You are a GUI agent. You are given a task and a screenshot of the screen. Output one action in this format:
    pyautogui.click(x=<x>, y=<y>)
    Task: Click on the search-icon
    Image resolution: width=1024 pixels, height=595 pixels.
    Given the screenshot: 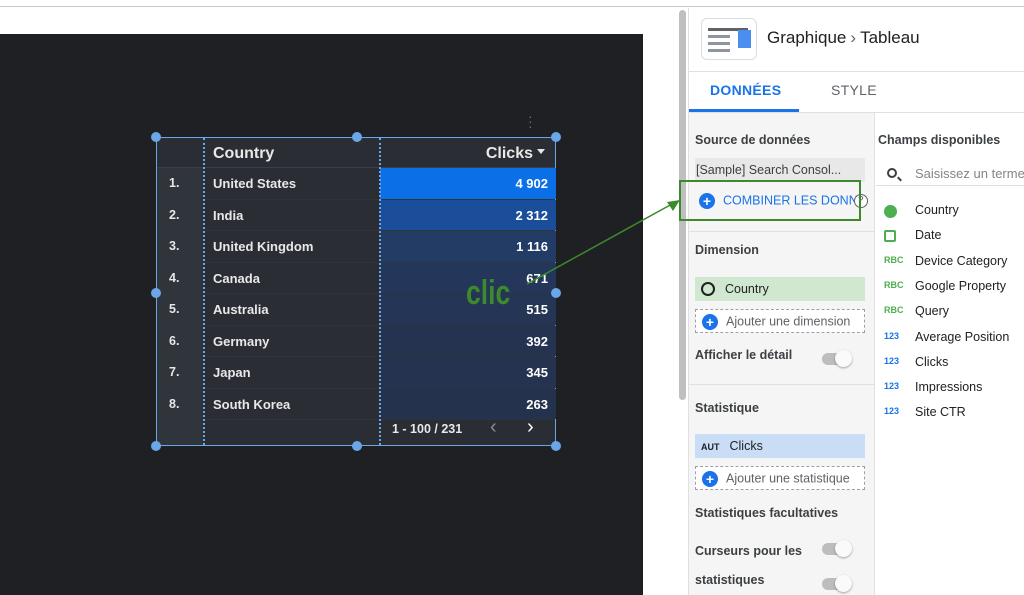 What is the action you would take?
    pyautogui.click(x=892, y=173)
    